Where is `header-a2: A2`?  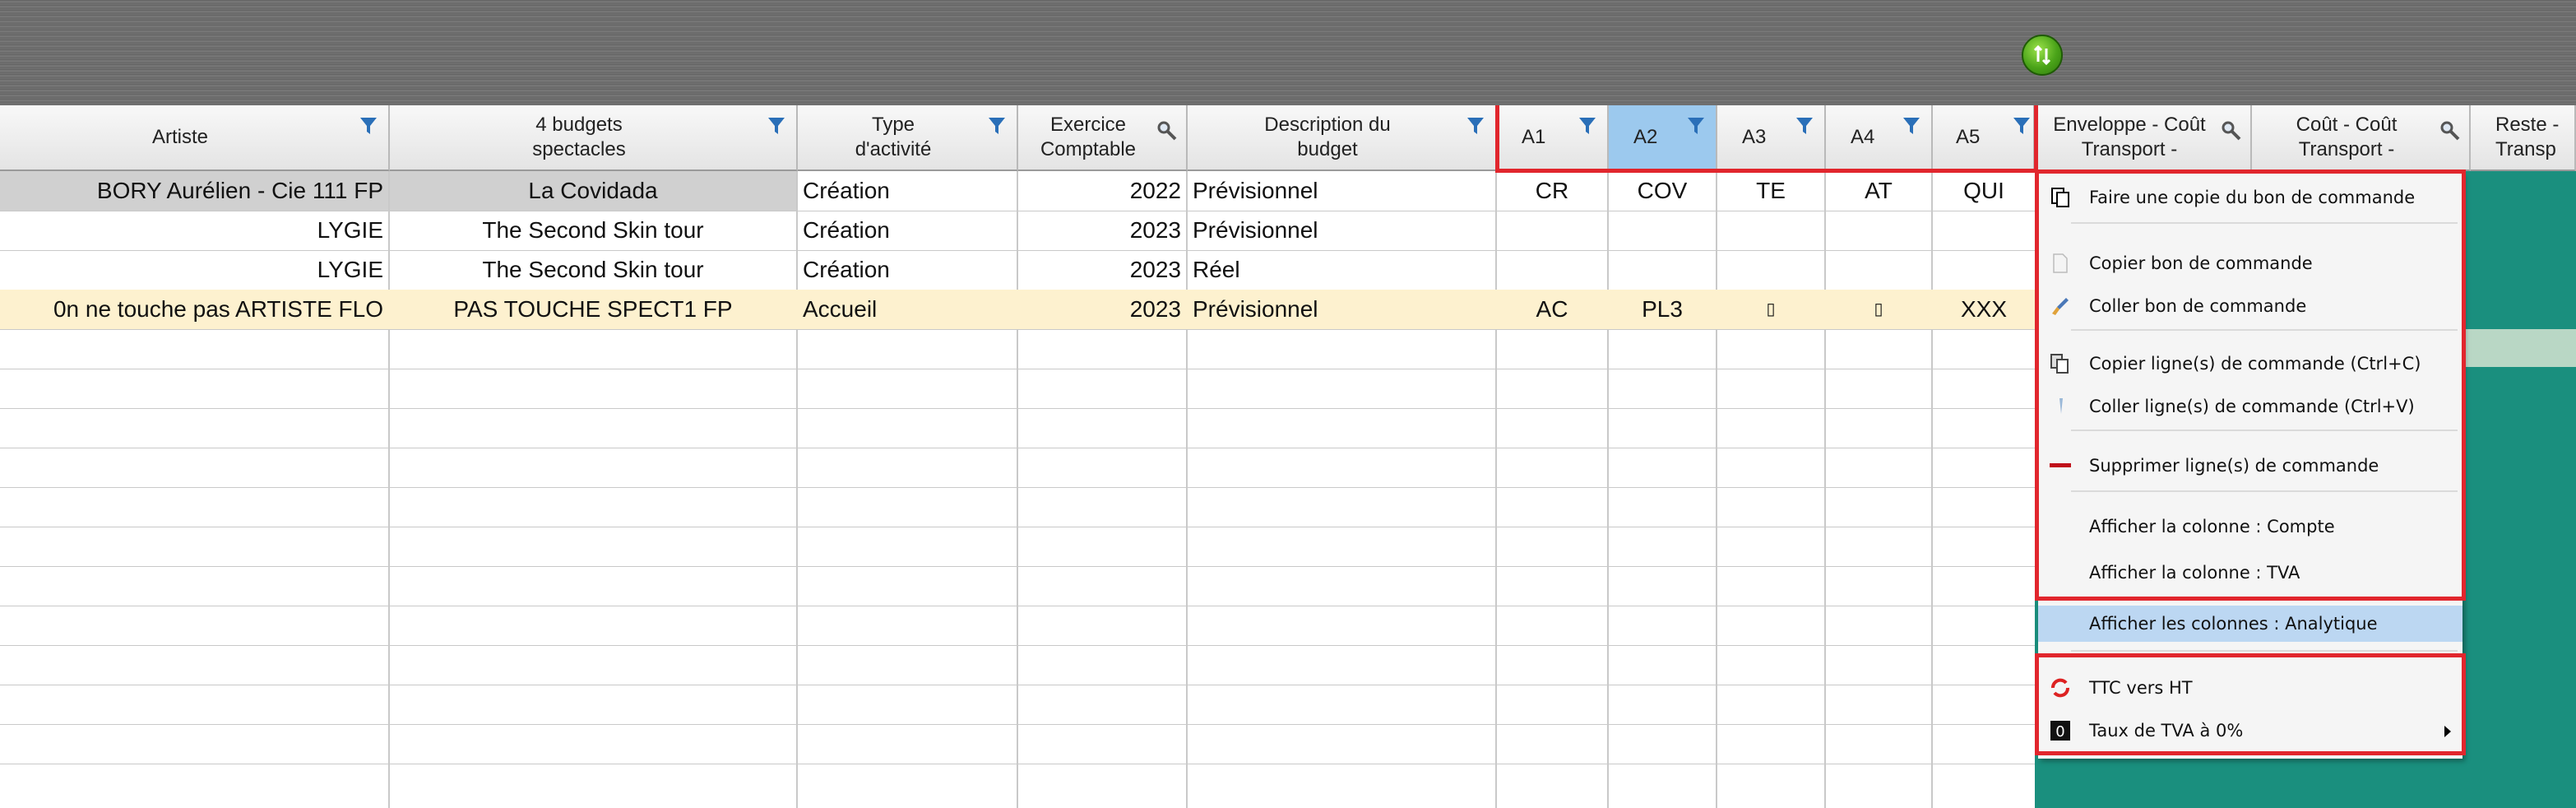 header-a2: A2 is located at coordinates (1663, 138).